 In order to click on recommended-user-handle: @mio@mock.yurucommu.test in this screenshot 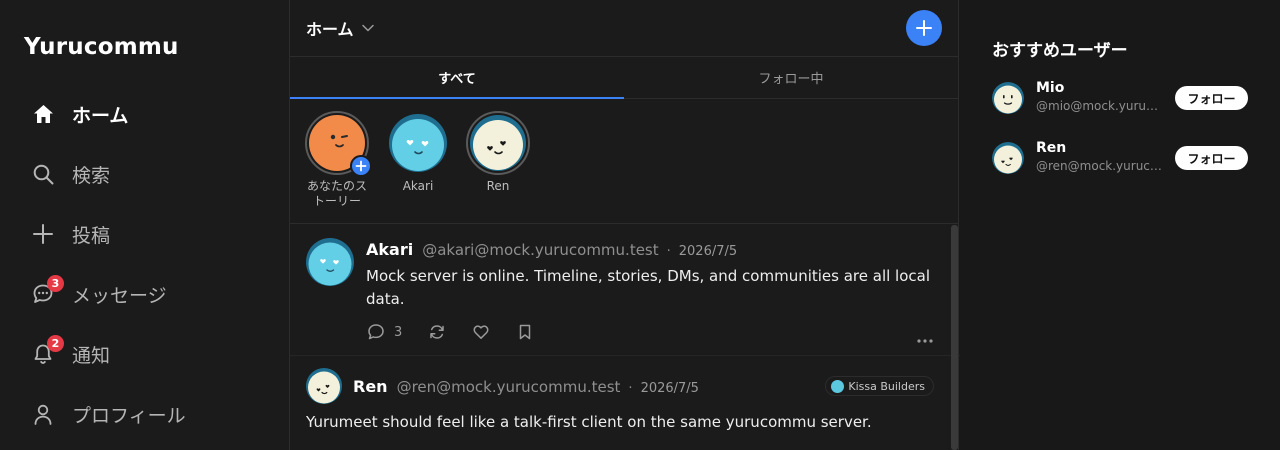, I will do `click(1100, 106)`.